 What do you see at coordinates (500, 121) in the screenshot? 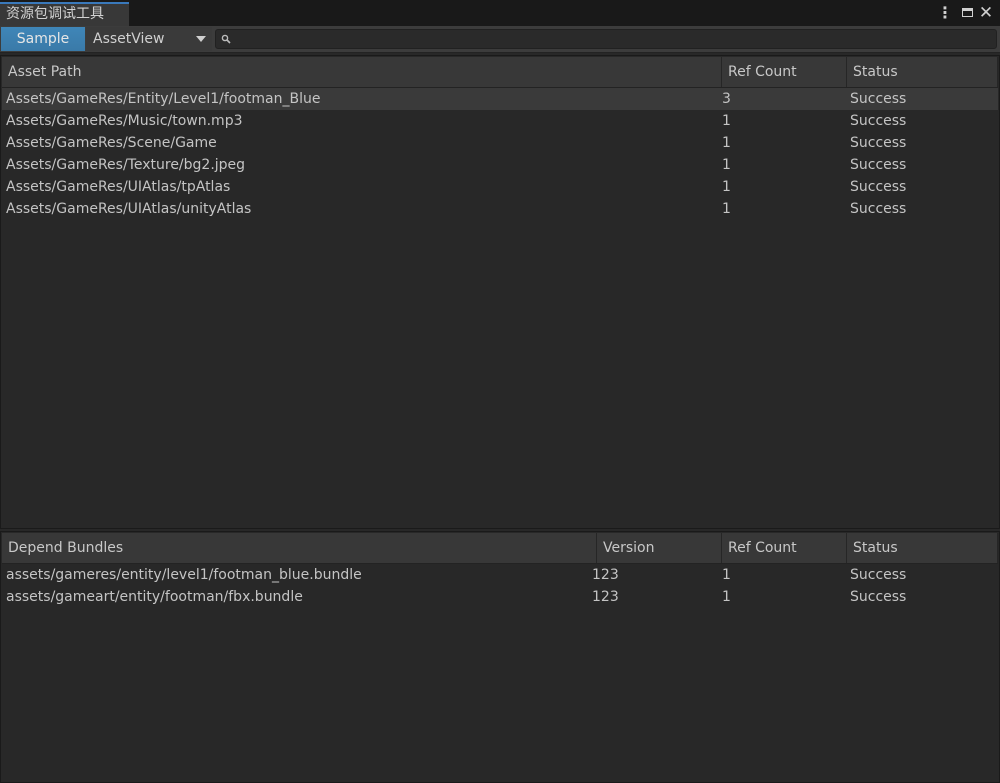
I see `table-row: Assets/GameRes/Music/town.mp3 1 Success` at bounding box center [500, 121].